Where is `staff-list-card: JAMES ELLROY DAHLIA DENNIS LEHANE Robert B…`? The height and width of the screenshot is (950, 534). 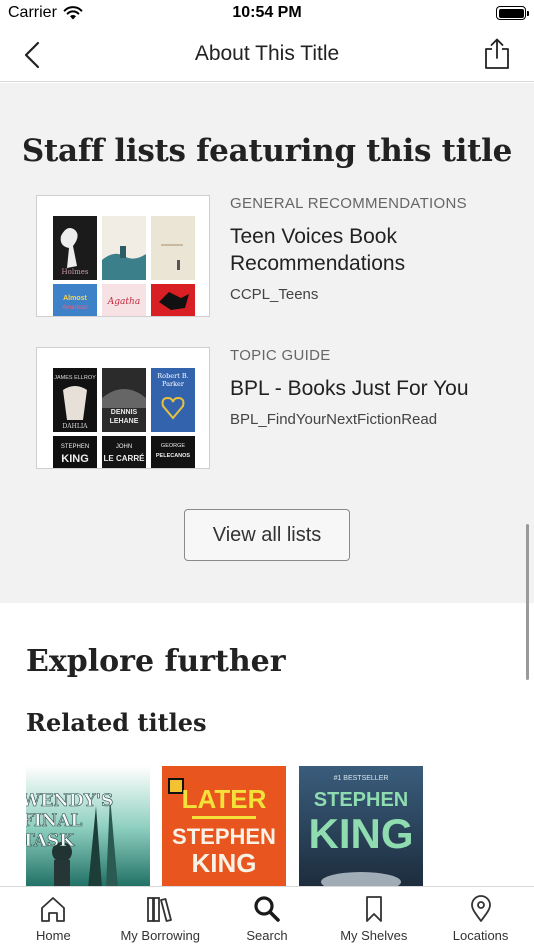
staff-list-card: JAMES ELLROY DAHLIA DENNIS LEHANE Robert B… is located at coordinates (276, 408).